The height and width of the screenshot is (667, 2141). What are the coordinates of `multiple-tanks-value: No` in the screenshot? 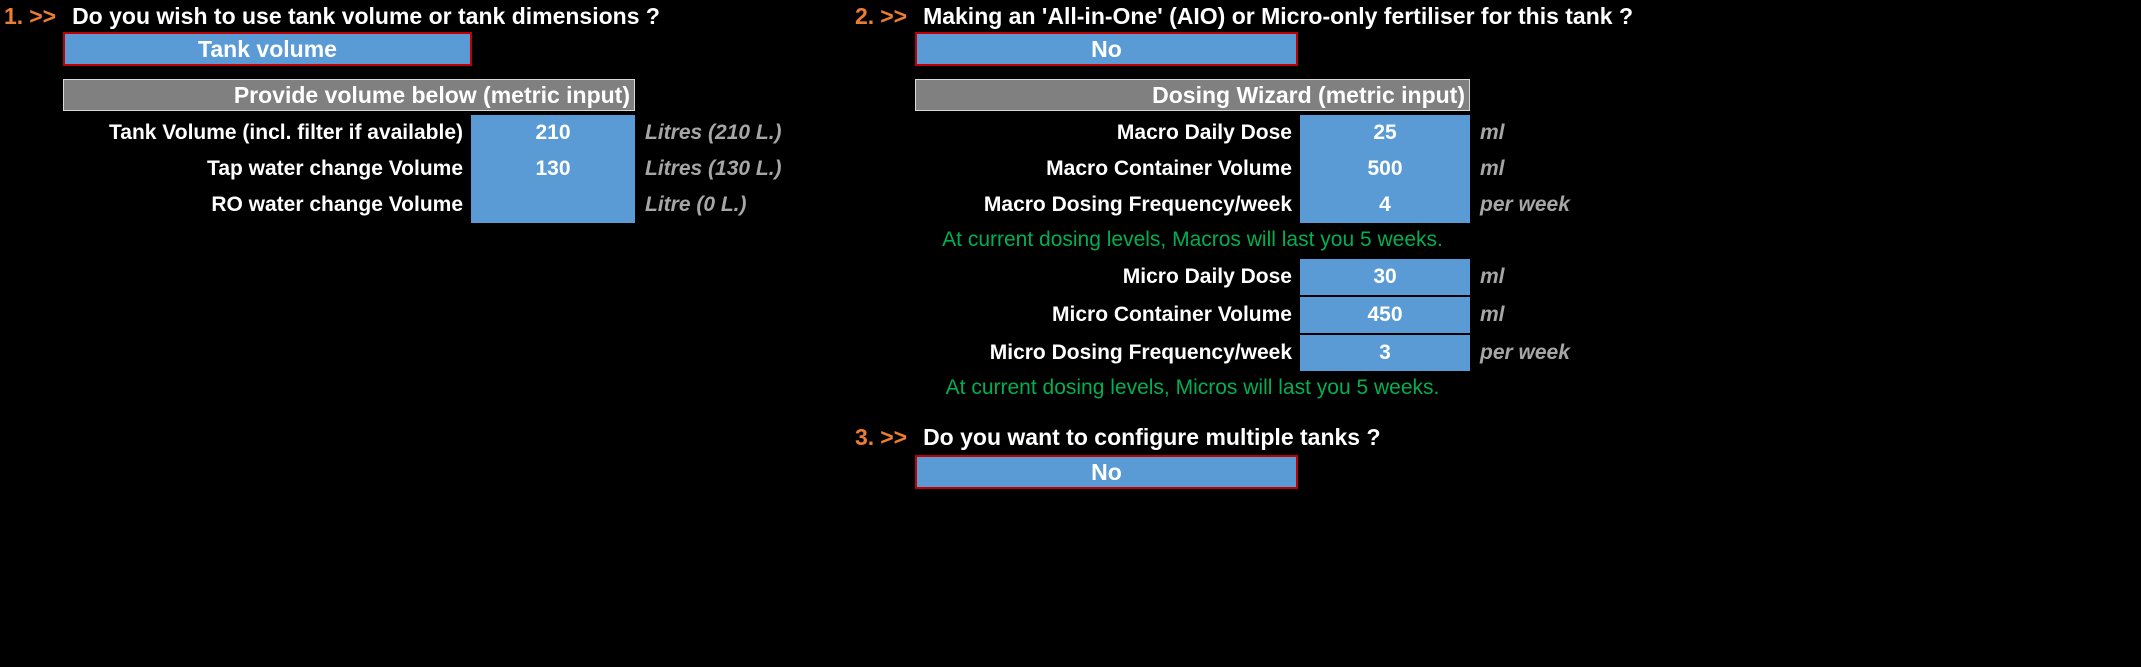 It's located at (1106, 471).